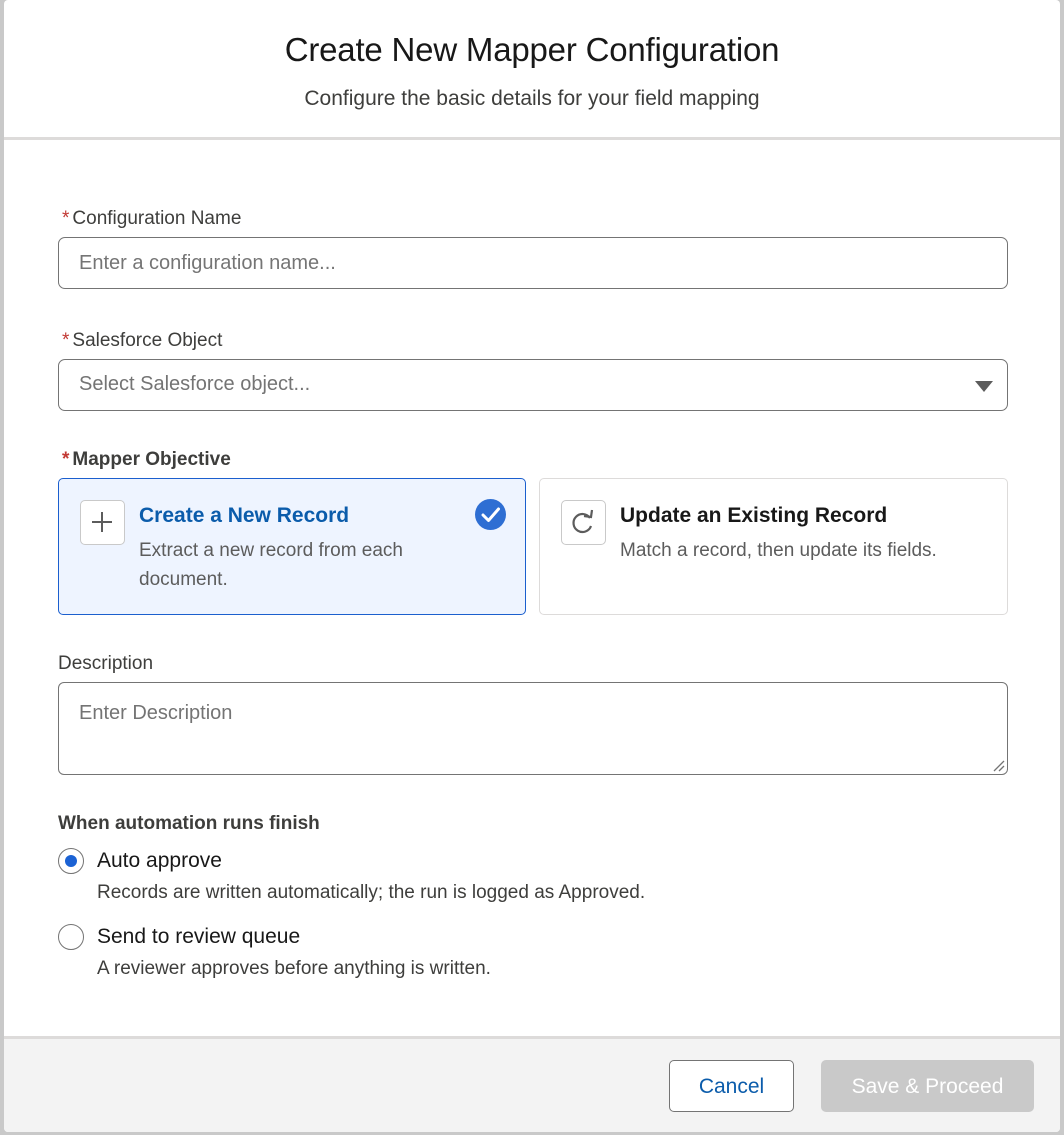  I want to click on radio-button-checked, so click(71, 861).